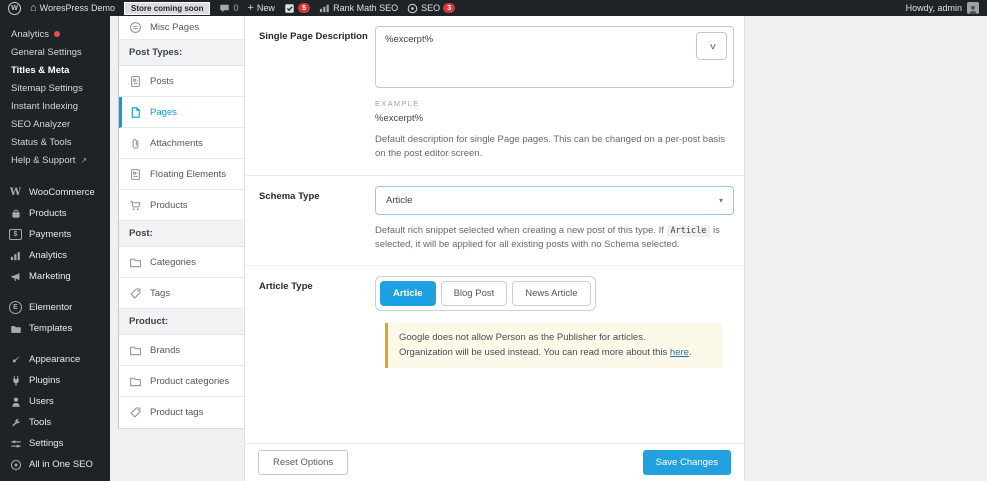 This screenshot has height=481, width=987. What do you see at coordinates (55, 255) in the screenshot?
I see `menu-item-analytics: Analytics` at bounding box center [55, 255].